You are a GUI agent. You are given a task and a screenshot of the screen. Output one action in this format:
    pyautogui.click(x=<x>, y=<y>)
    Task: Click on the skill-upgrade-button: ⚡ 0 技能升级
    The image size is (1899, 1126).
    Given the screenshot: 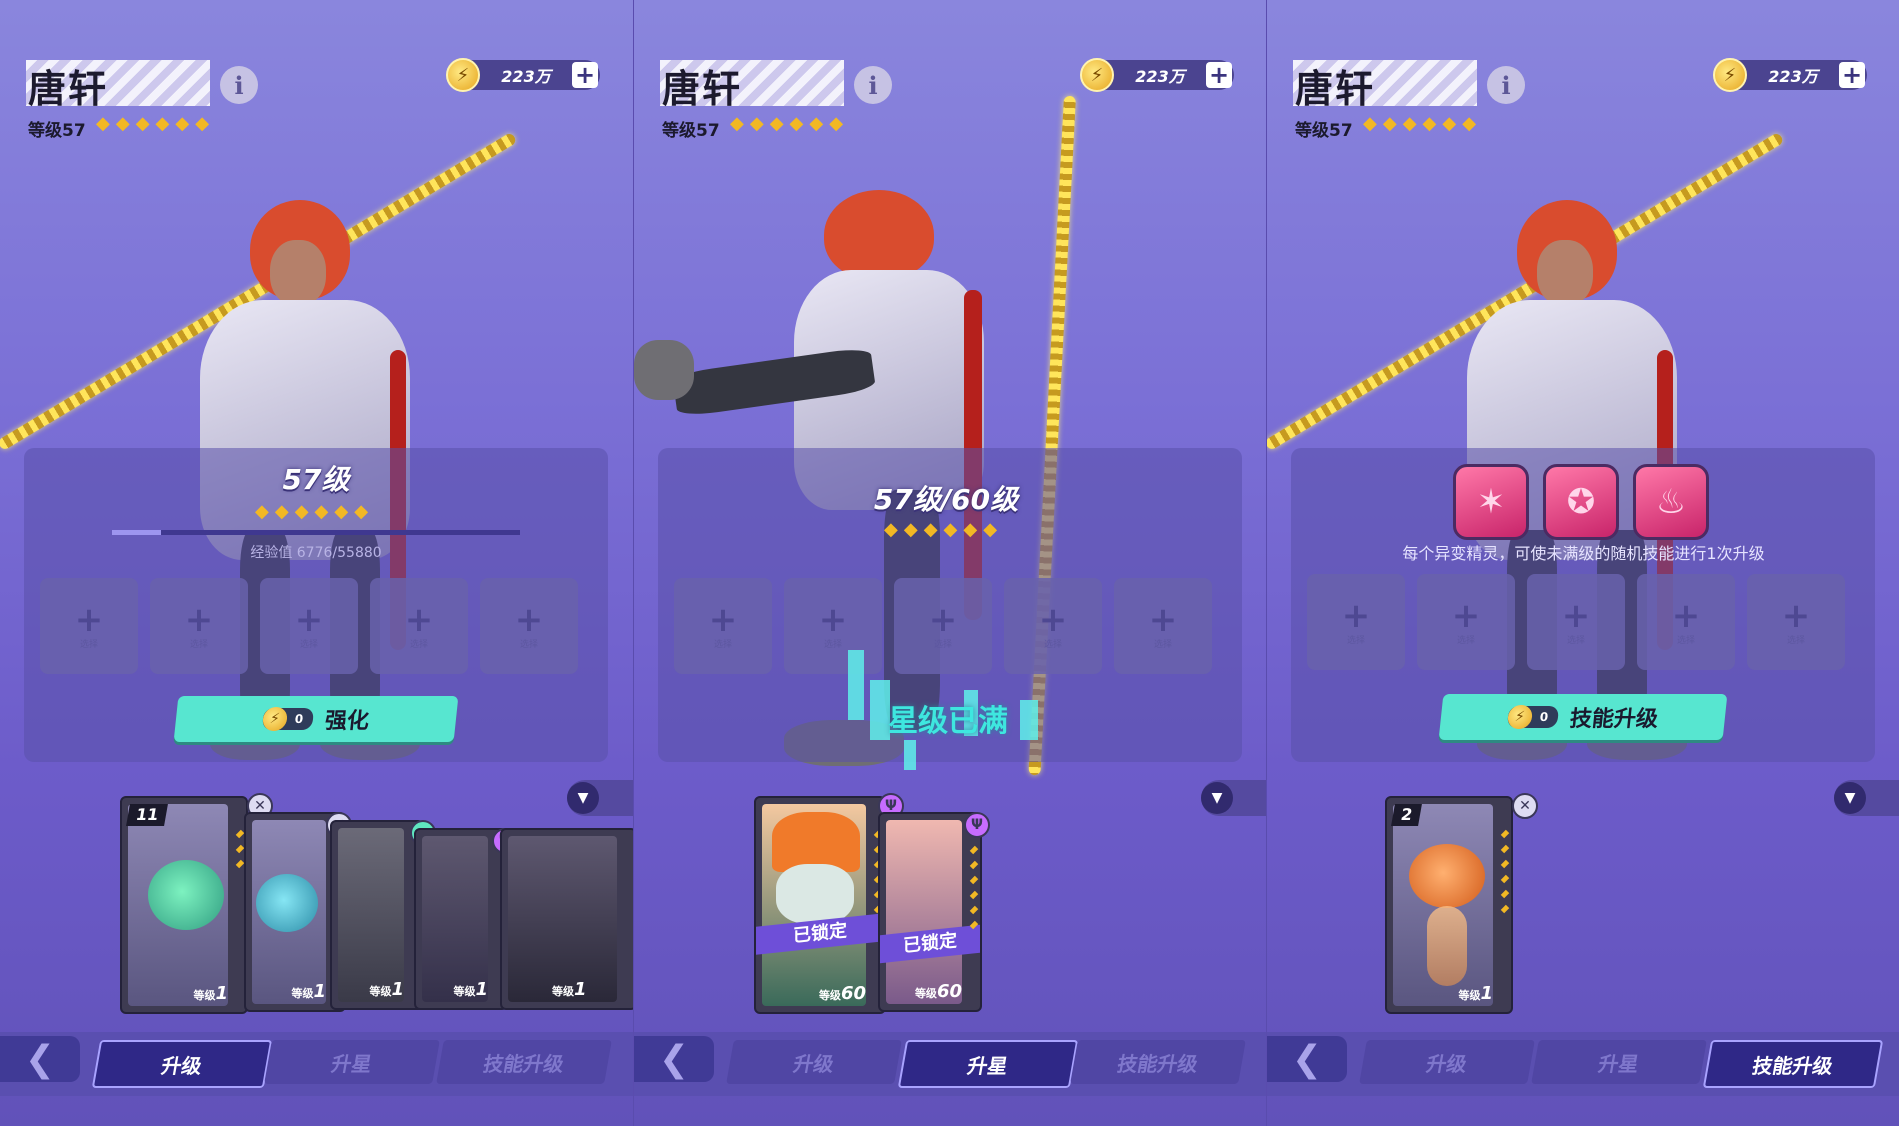 What is the action you would take?
    pyautogui.click(x=1583, y=717)
    